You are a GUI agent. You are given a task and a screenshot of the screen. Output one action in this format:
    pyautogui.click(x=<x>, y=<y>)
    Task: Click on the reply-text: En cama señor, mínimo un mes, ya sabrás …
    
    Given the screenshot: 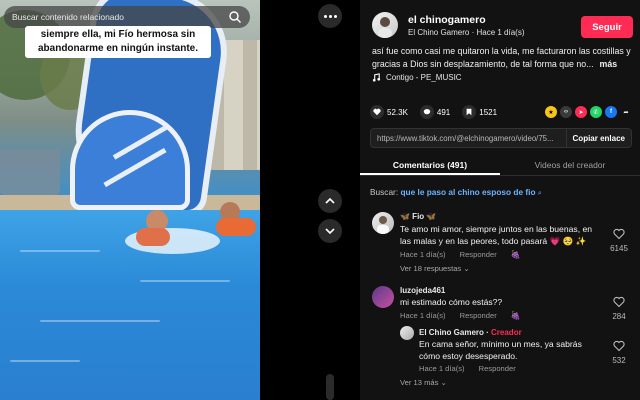 What is the action you would take?
    pyautogui.click(x=500, y=350)
    